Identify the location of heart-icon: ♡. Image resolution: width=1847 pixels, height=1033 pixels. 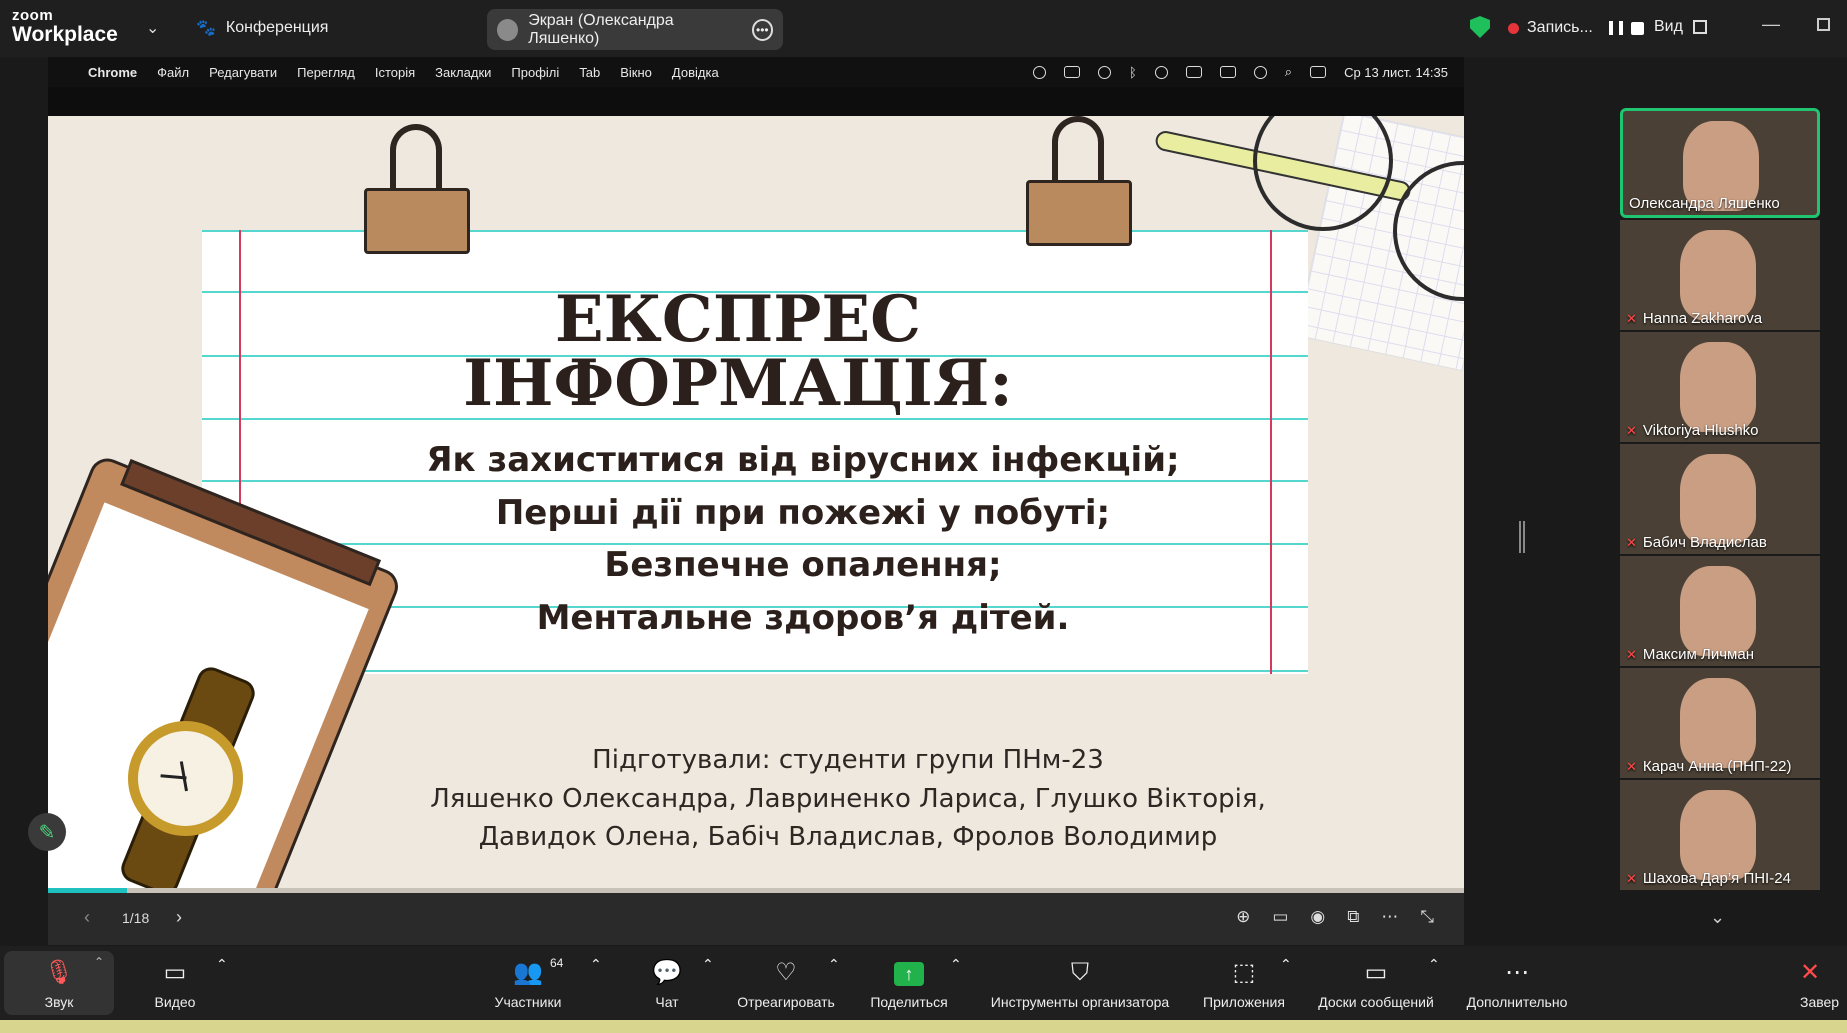
(786, 972).